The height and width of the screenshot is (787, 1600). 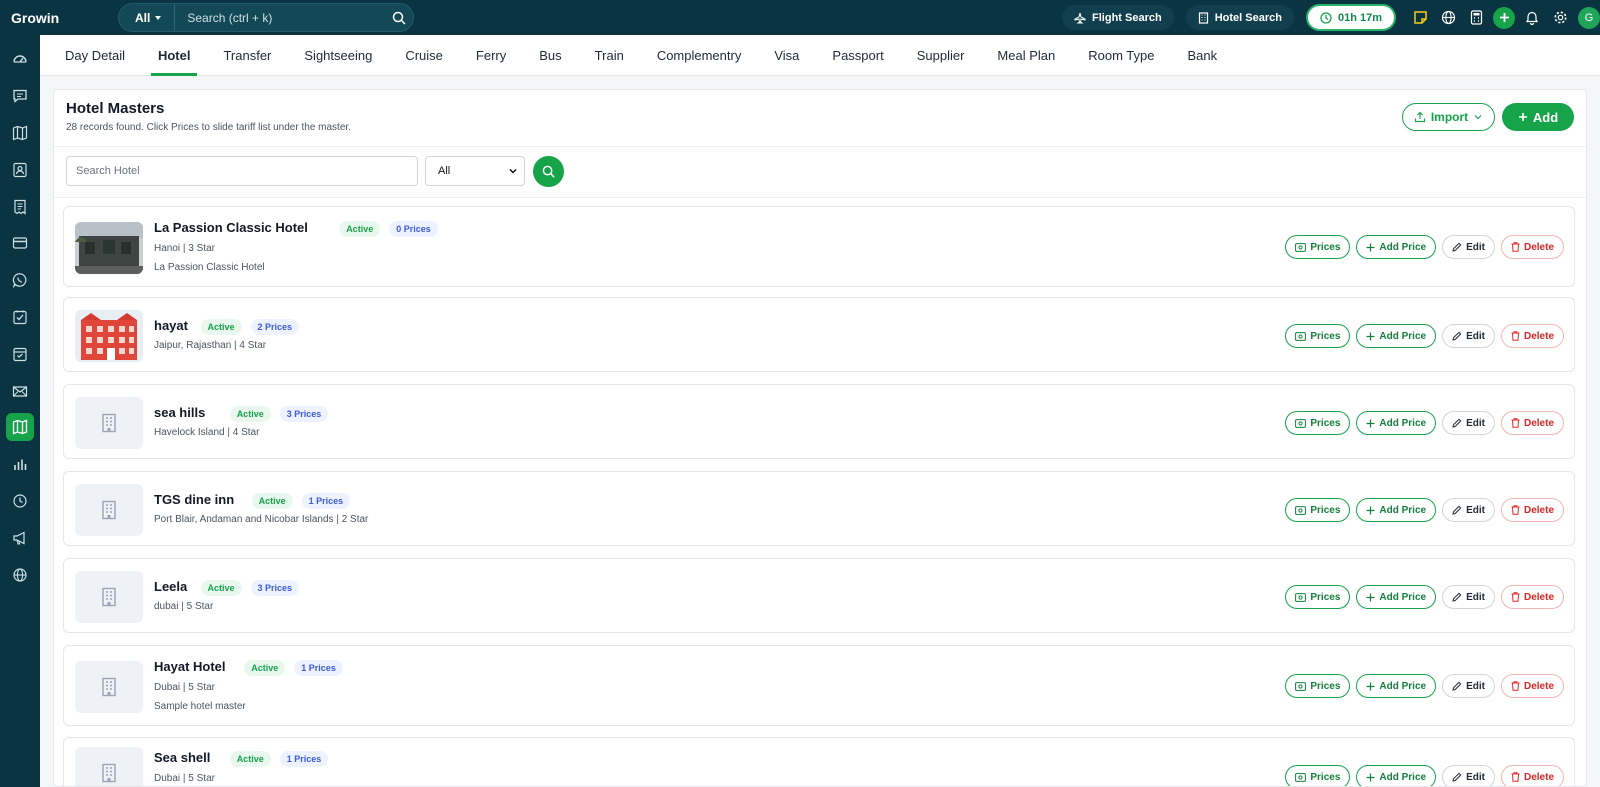 What do you see at coordinates (475, 171) in the screenshot?
I see `status-filter-select: All` at bounding box center [475, 171].